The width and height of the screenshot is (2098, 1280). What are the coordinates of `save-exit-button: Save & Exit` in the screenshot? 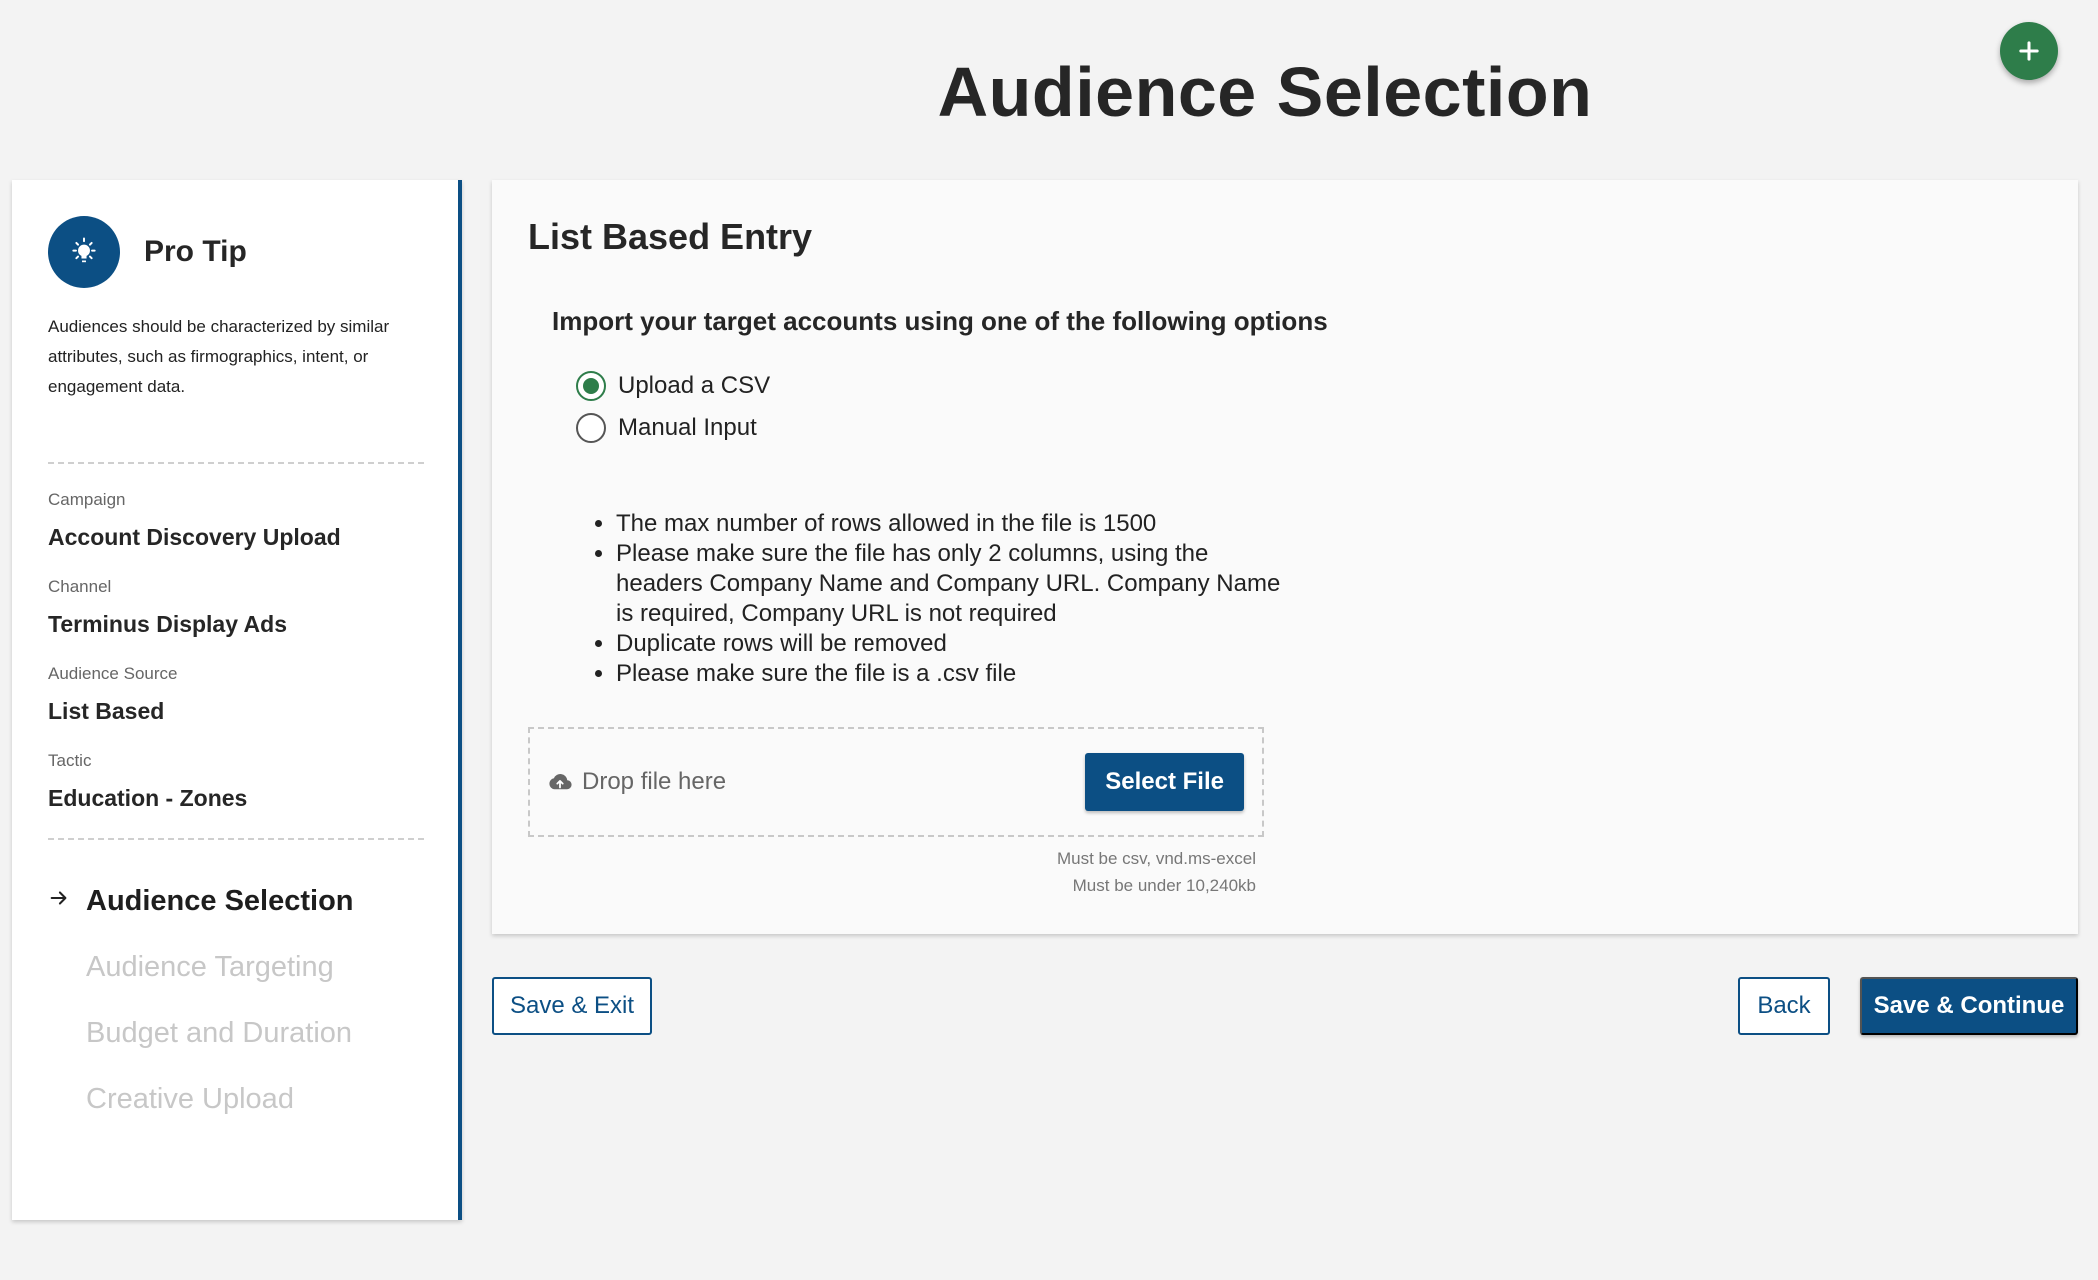 It's located at (572, 1006).